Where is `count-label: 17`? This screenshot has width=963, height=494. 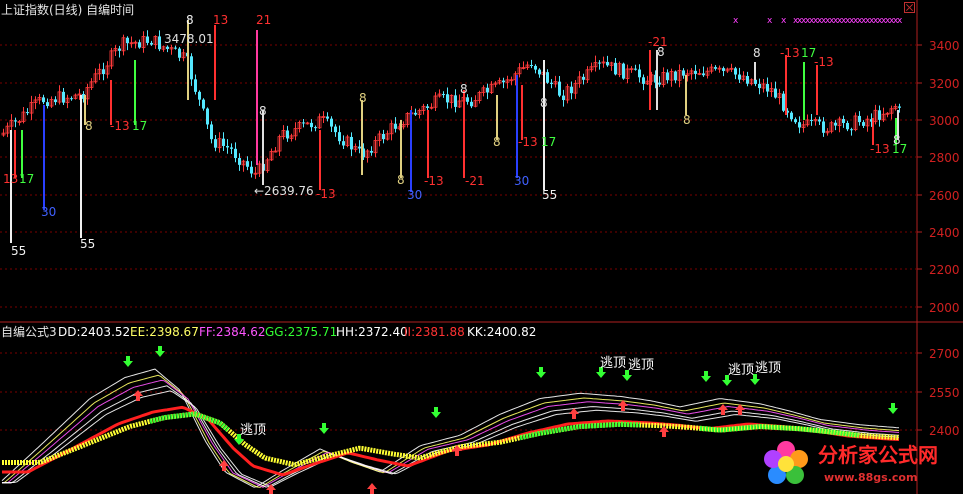 count-label: 17 is located at coordinates (900, 149).